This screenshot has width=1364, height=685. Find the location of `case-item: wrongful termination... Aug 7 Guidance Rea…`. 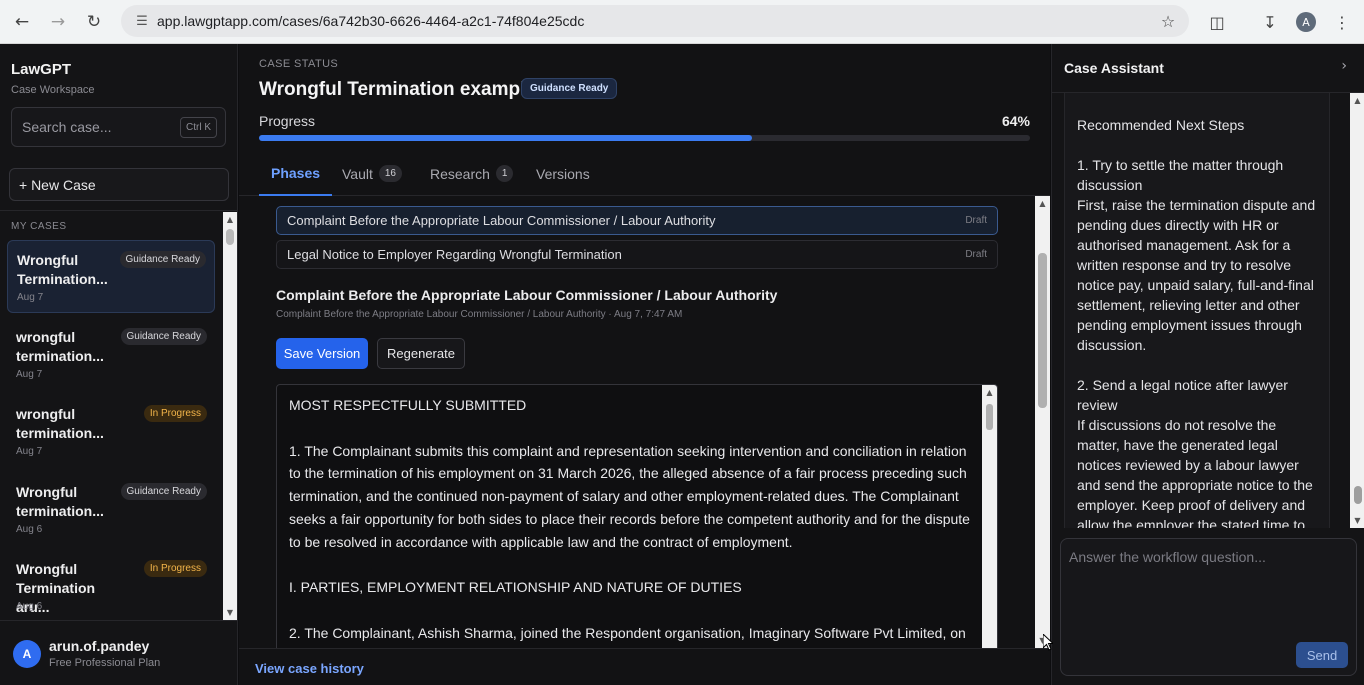

case-item: wrongful termination... Aug 7 Guidance Rea… is located at coordinates (111, 354).